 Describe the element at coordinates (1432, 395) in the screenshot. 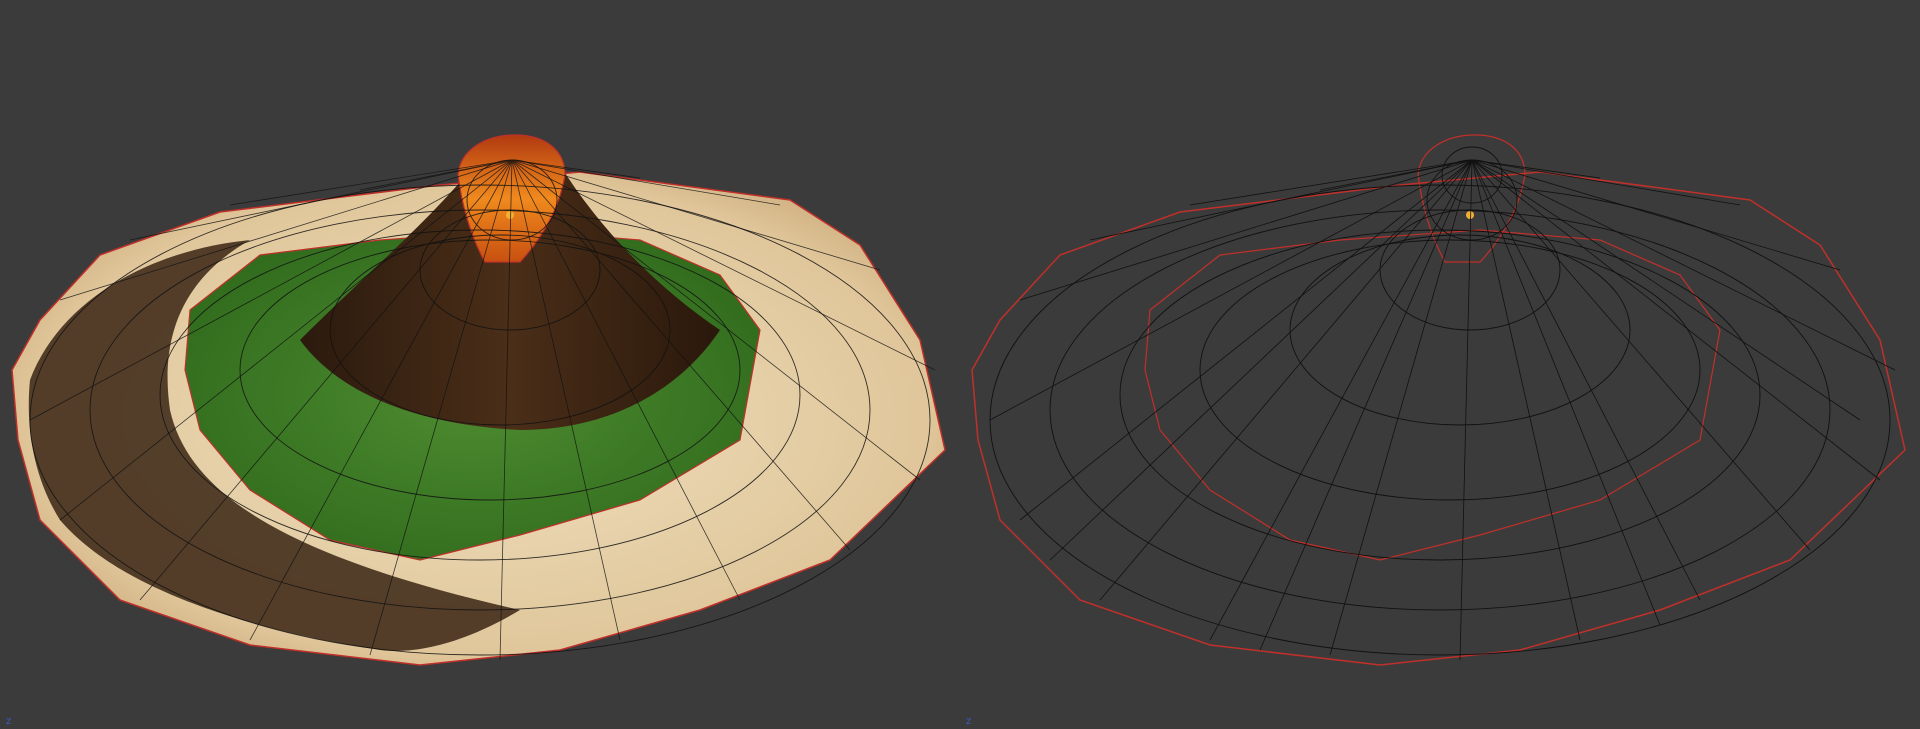

I see `inner-outline` at that location.